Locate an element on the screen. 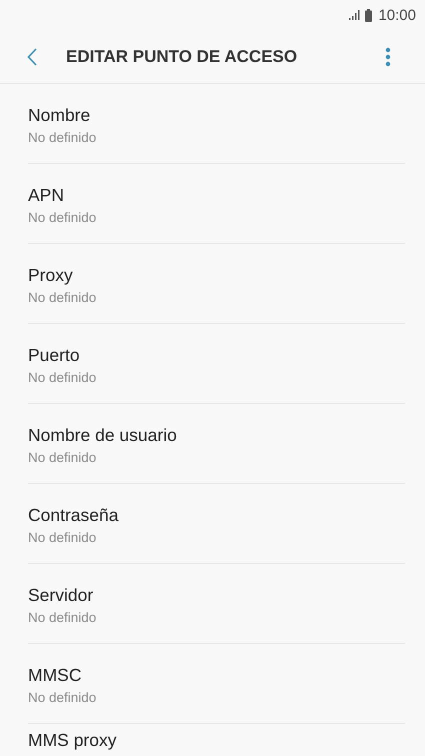 The height and width of the screenshot is (756, 425). setting-item: Puerto No definido is located at coordinates (216, 364).